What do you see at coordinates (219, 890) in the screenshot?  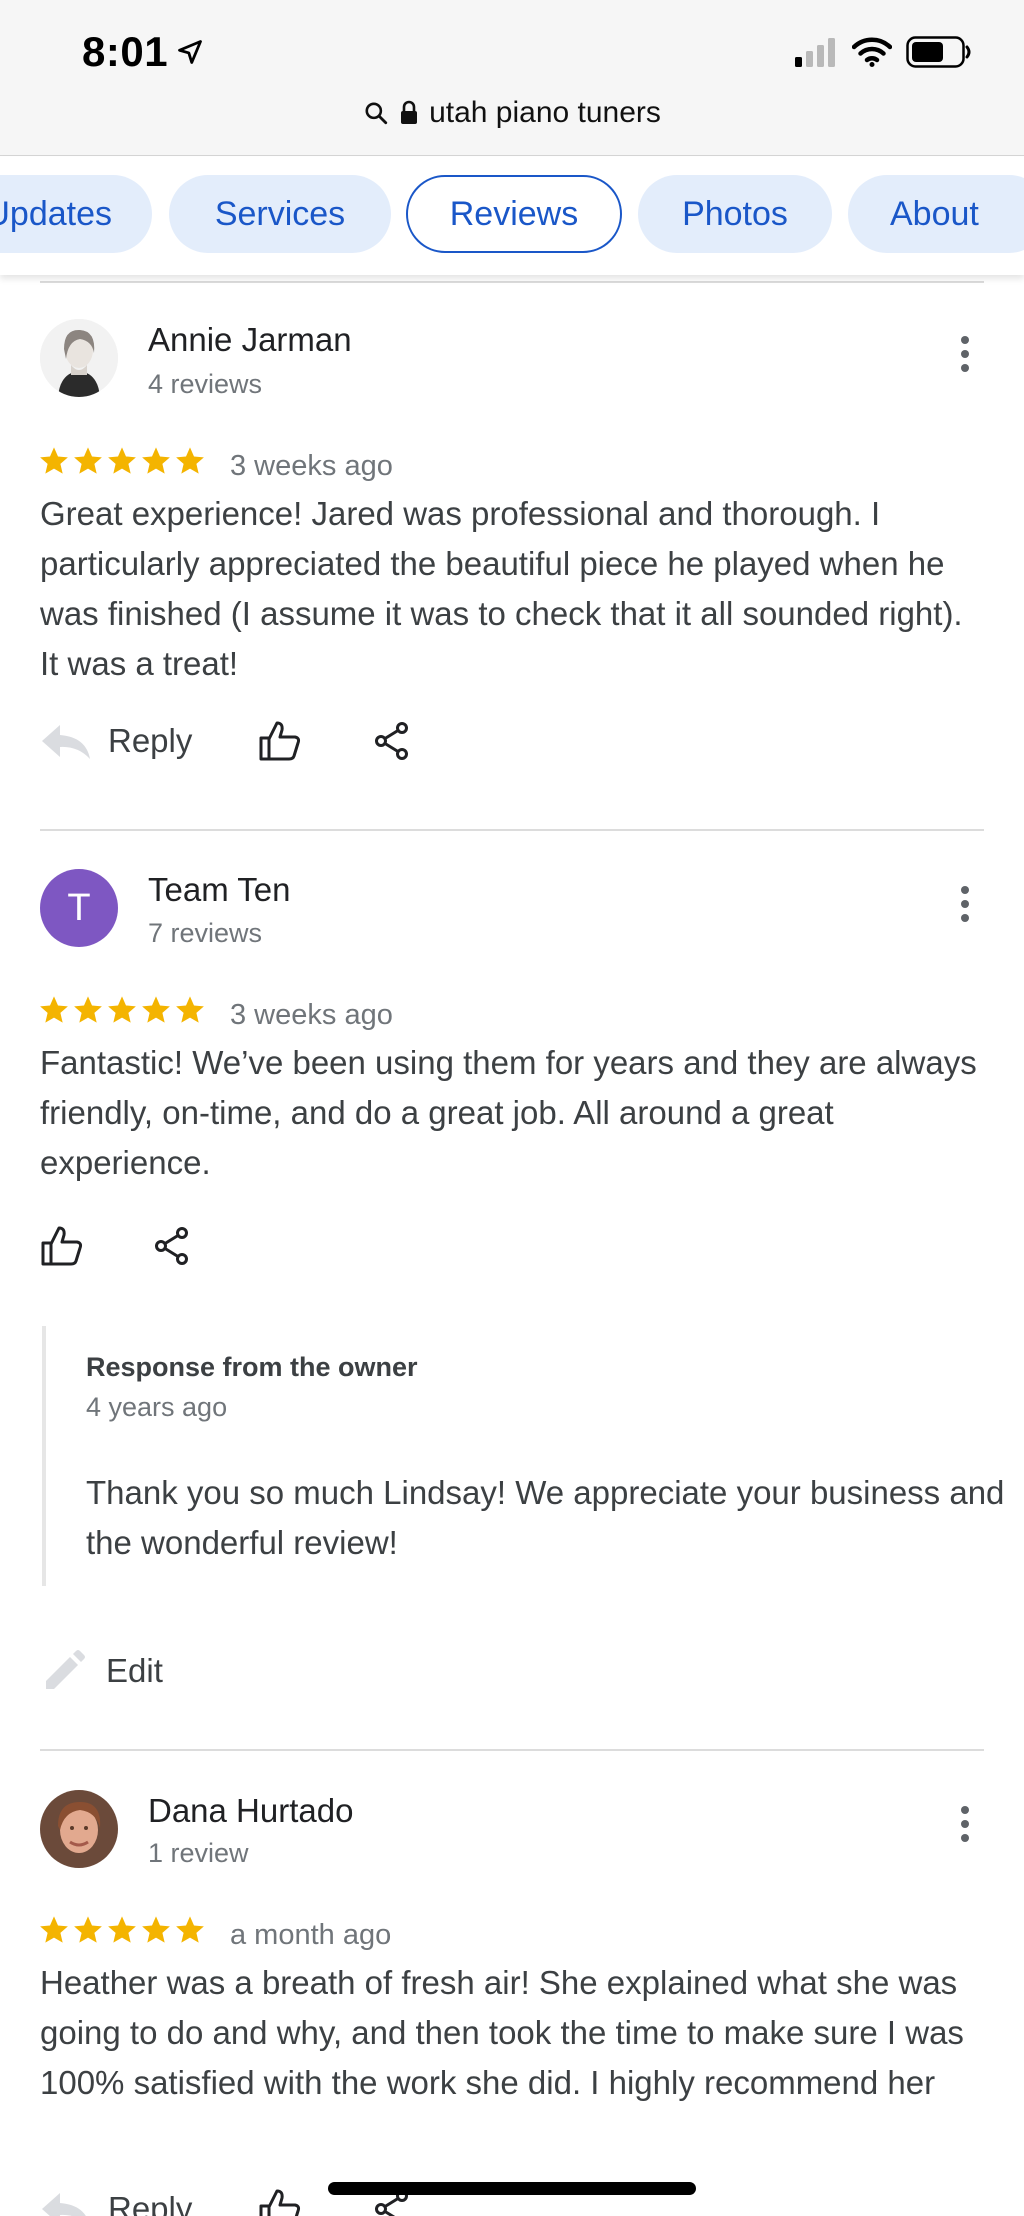 I see `reviewer-name: Team Ten` at bounding box center [219, 890].